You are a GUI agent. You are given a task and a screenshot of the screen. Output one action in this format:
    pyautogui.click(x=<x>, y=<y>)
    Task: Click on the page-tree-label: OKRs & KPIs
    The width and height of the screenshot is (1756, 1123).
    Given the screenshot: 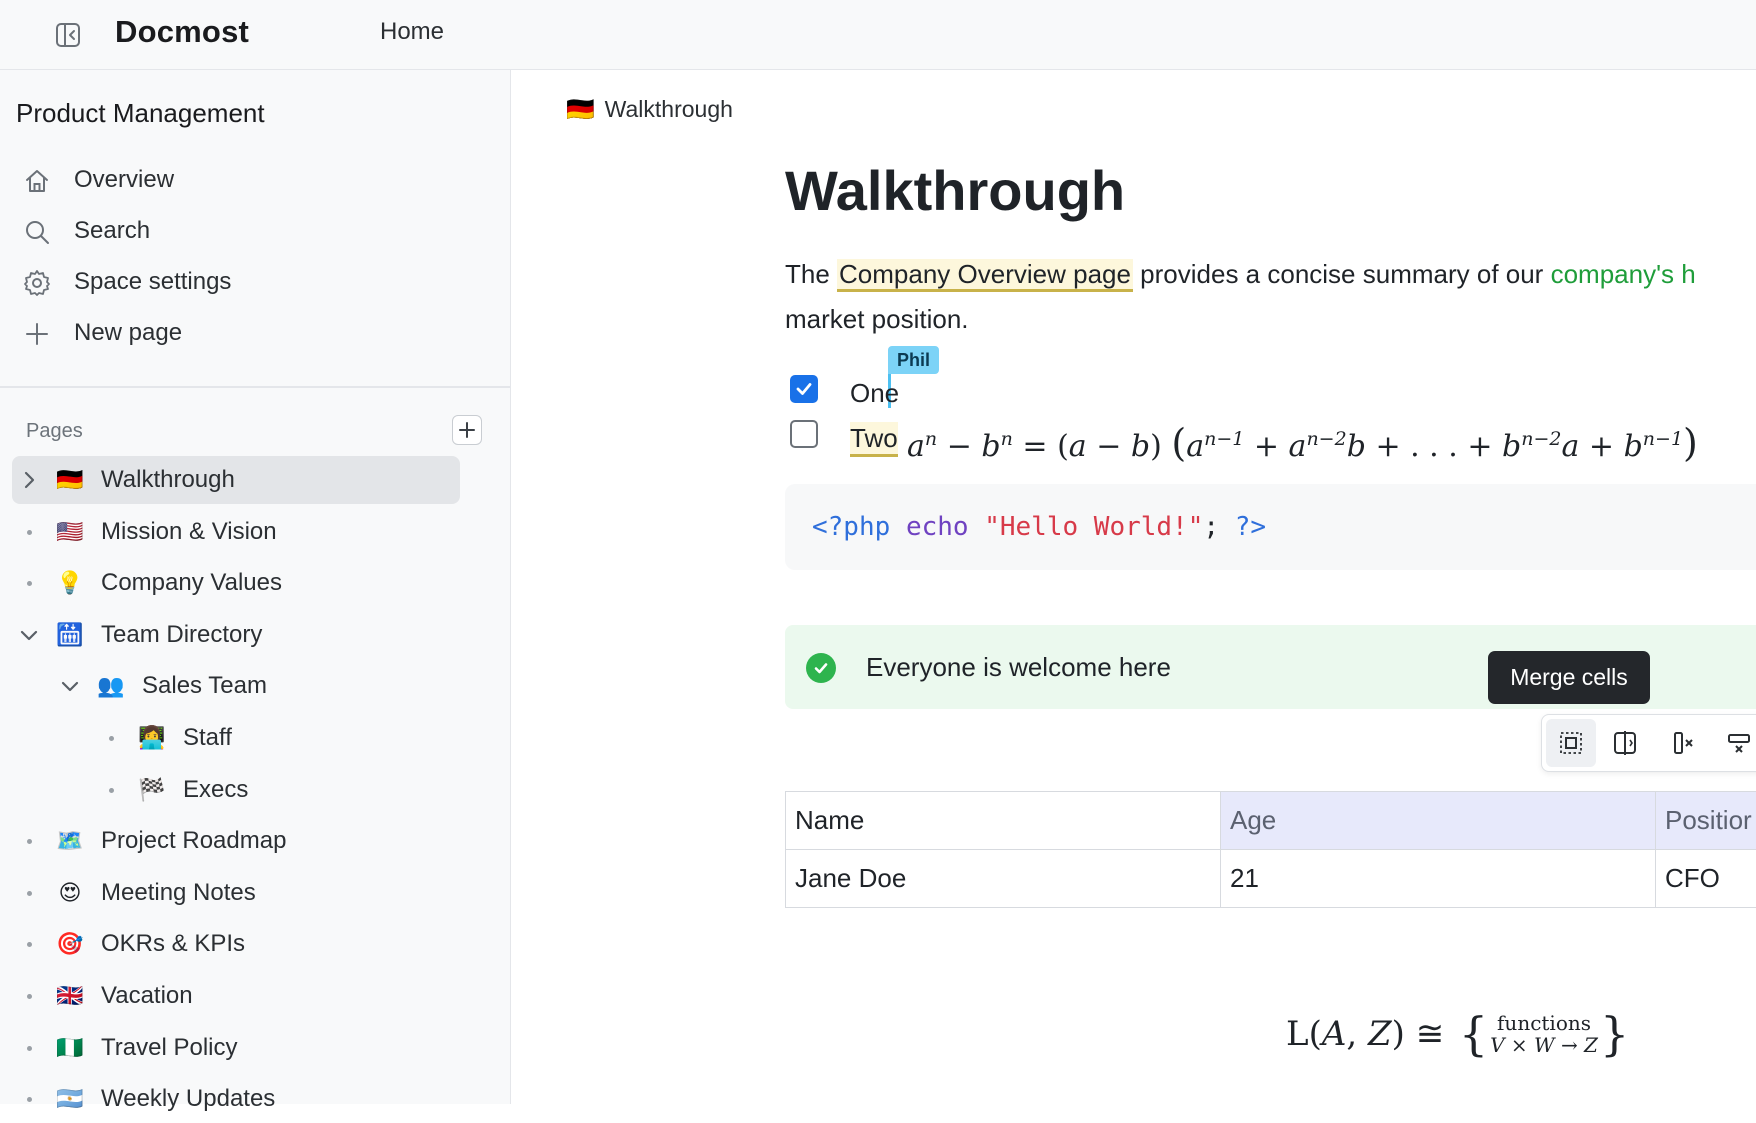 What is the action you would take?
    pyautogui.click(x=173, y=944)
    